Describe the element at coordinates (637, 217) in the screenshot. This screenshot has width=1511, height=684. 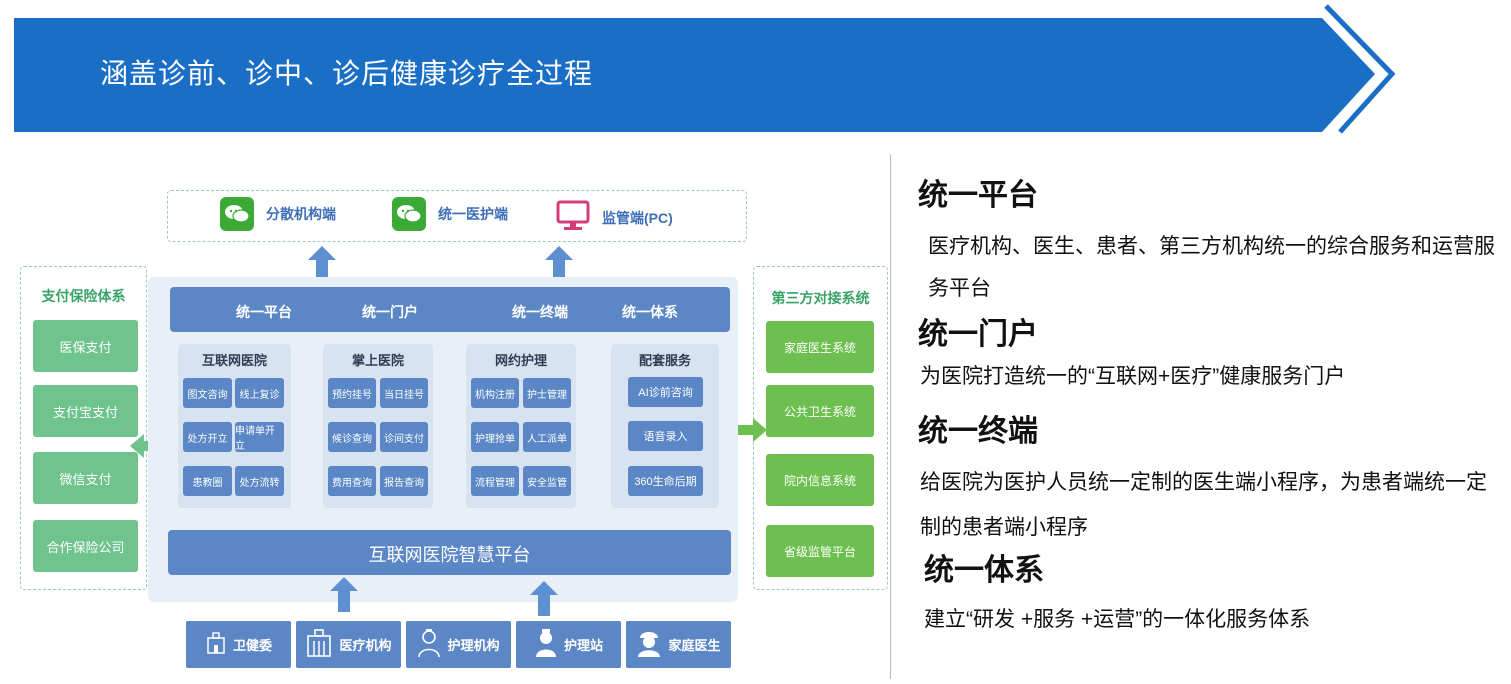
I see `channel-label: 监管端(PC)` at that location.